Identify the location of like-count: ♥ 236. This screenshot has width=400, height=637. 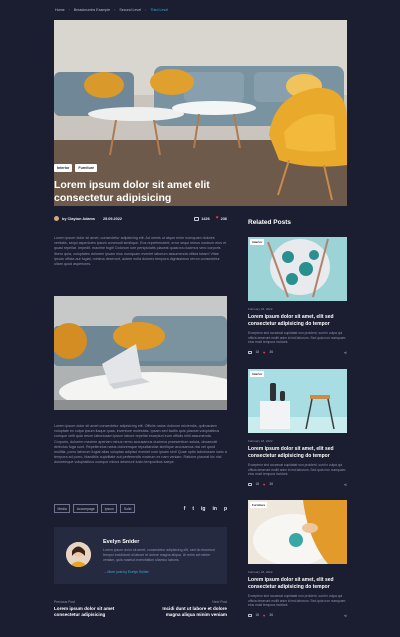
(221, 218).